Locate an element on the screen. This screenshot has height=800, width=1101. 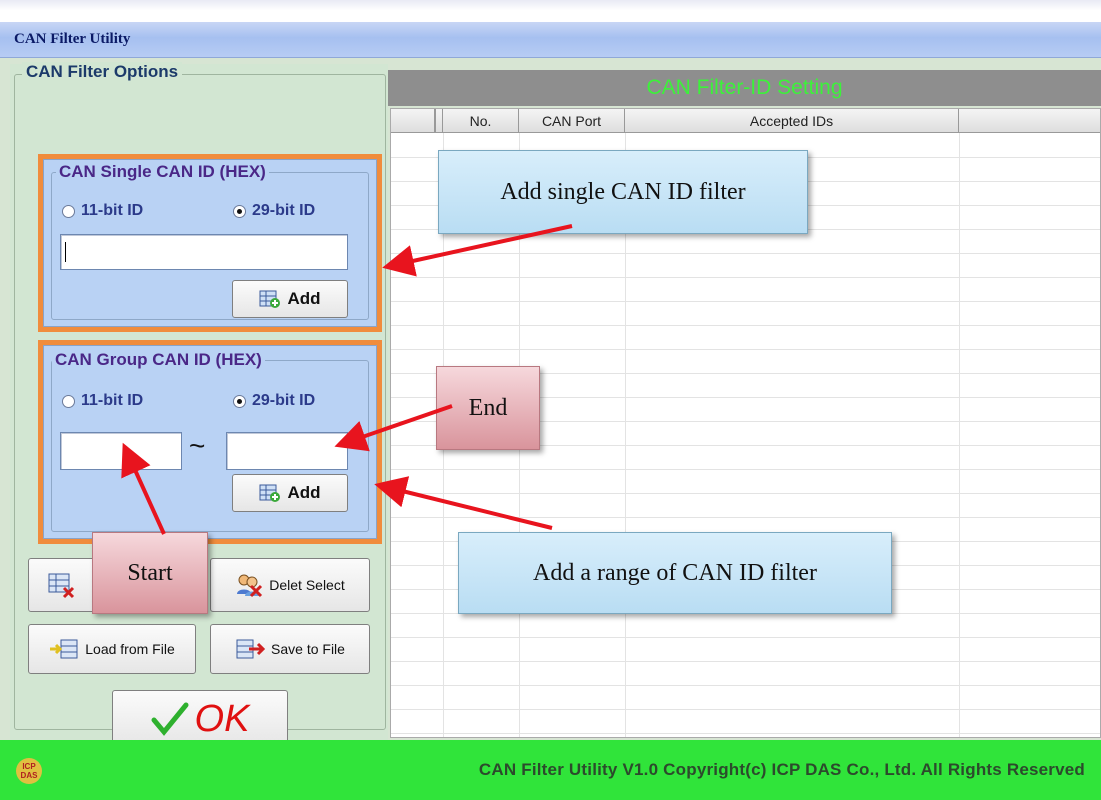
group-radio-29bit: 29-bit ID is located at coordinates (274, 401).